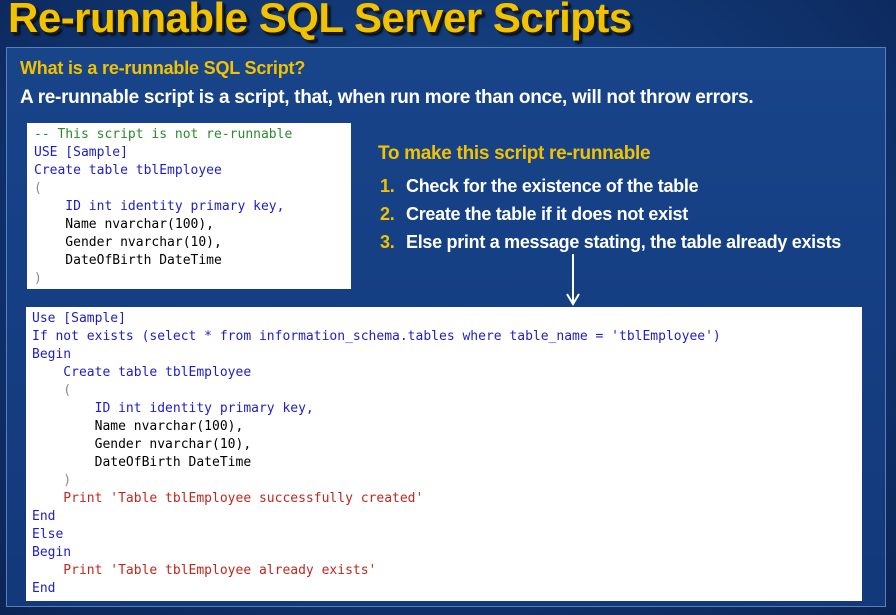  Describe the element at coordinates (387, 214) in the screenshot. I see `step-number: 2.` at that location.